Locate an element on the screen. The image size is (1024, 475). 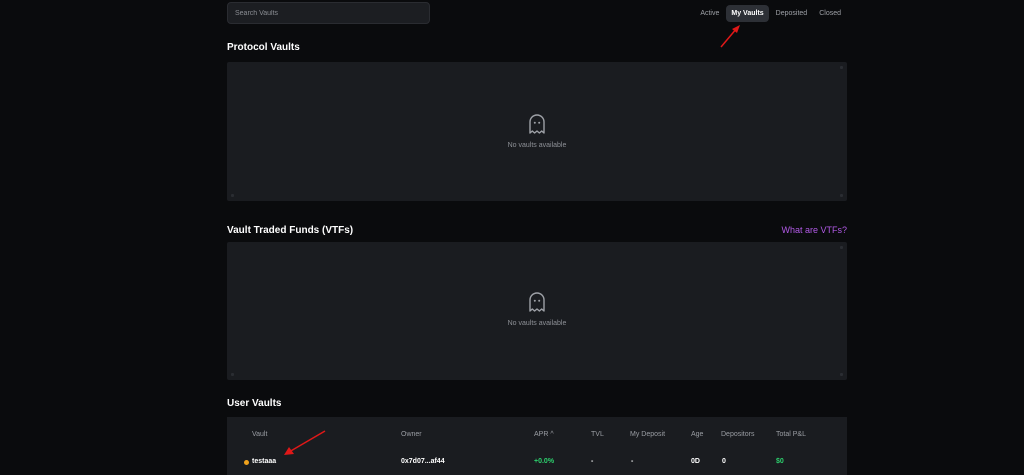
tab-closed: Closed is located at coordinates (830, 13).